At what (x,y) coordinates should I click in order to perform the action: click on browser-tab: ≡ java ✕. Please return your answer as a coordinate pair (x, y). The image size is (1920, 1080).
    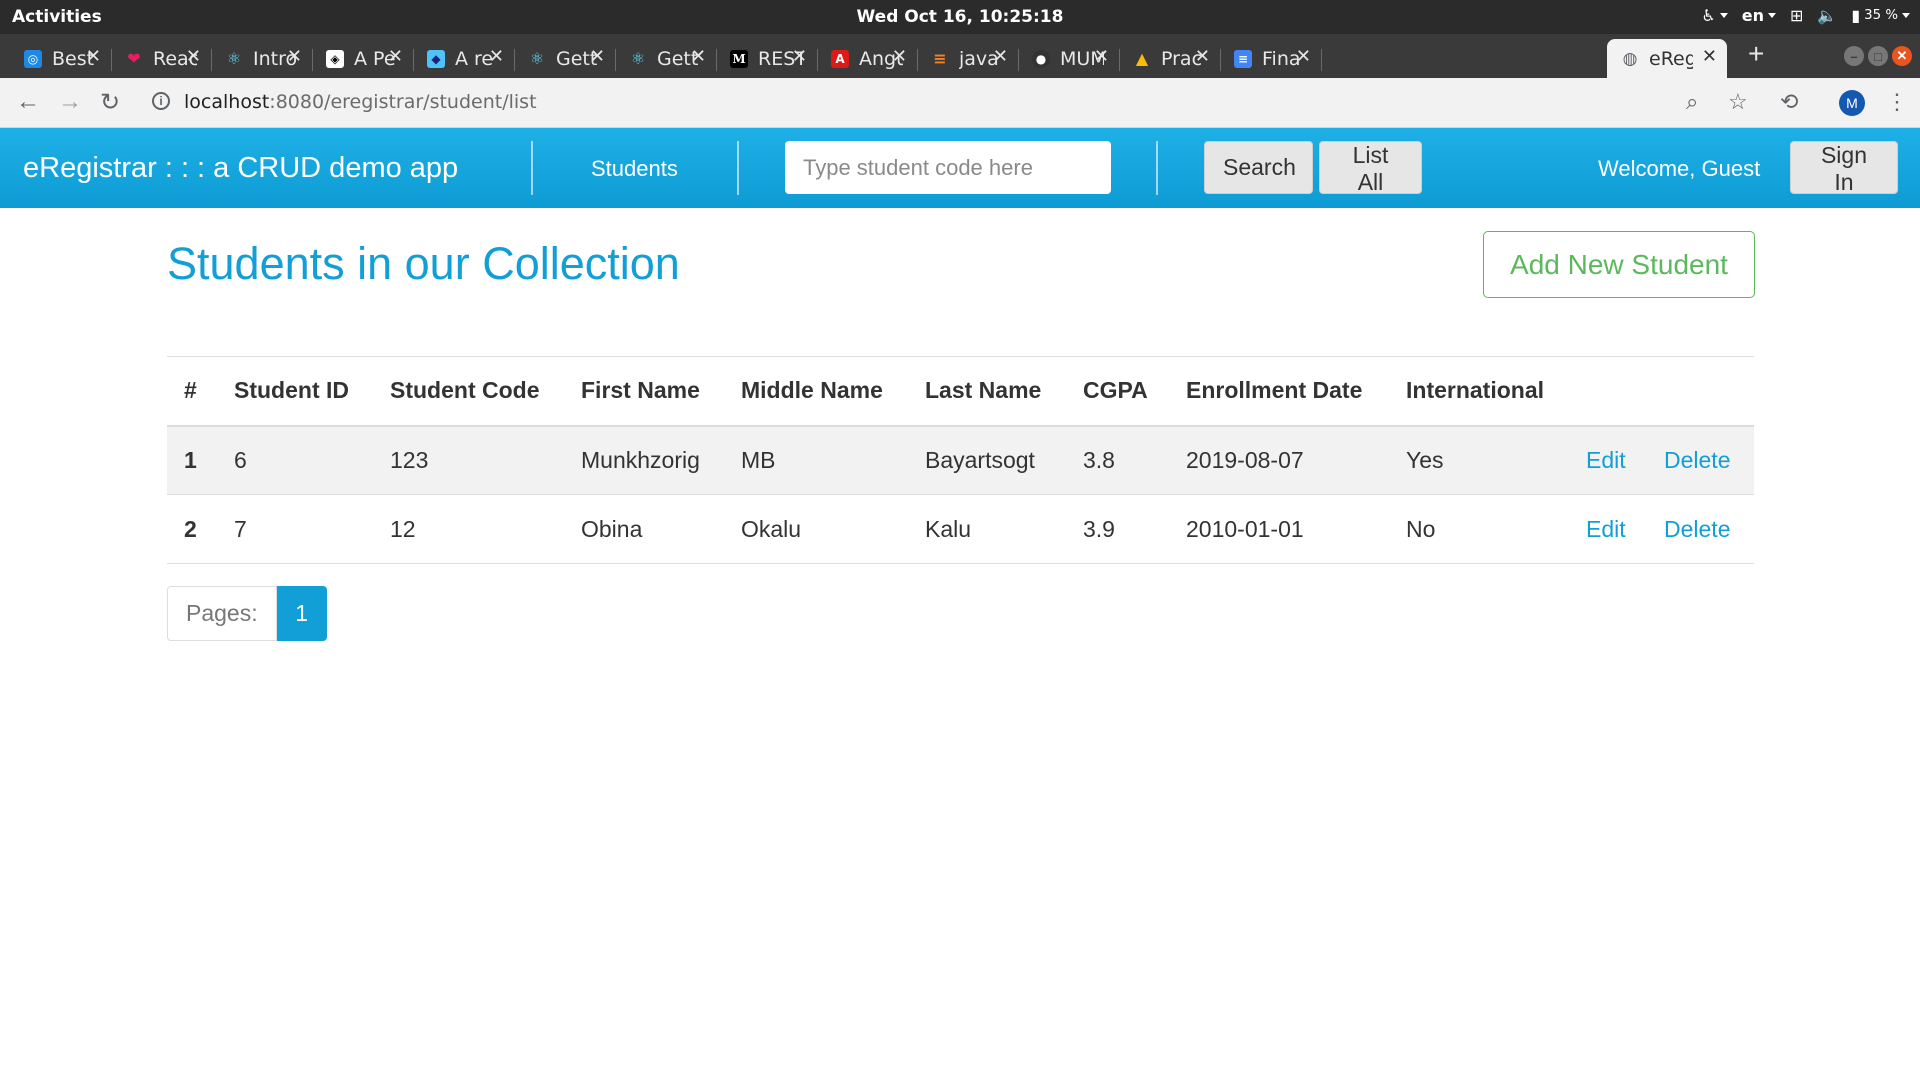
    Looking at the image, I should click on (968, 58).